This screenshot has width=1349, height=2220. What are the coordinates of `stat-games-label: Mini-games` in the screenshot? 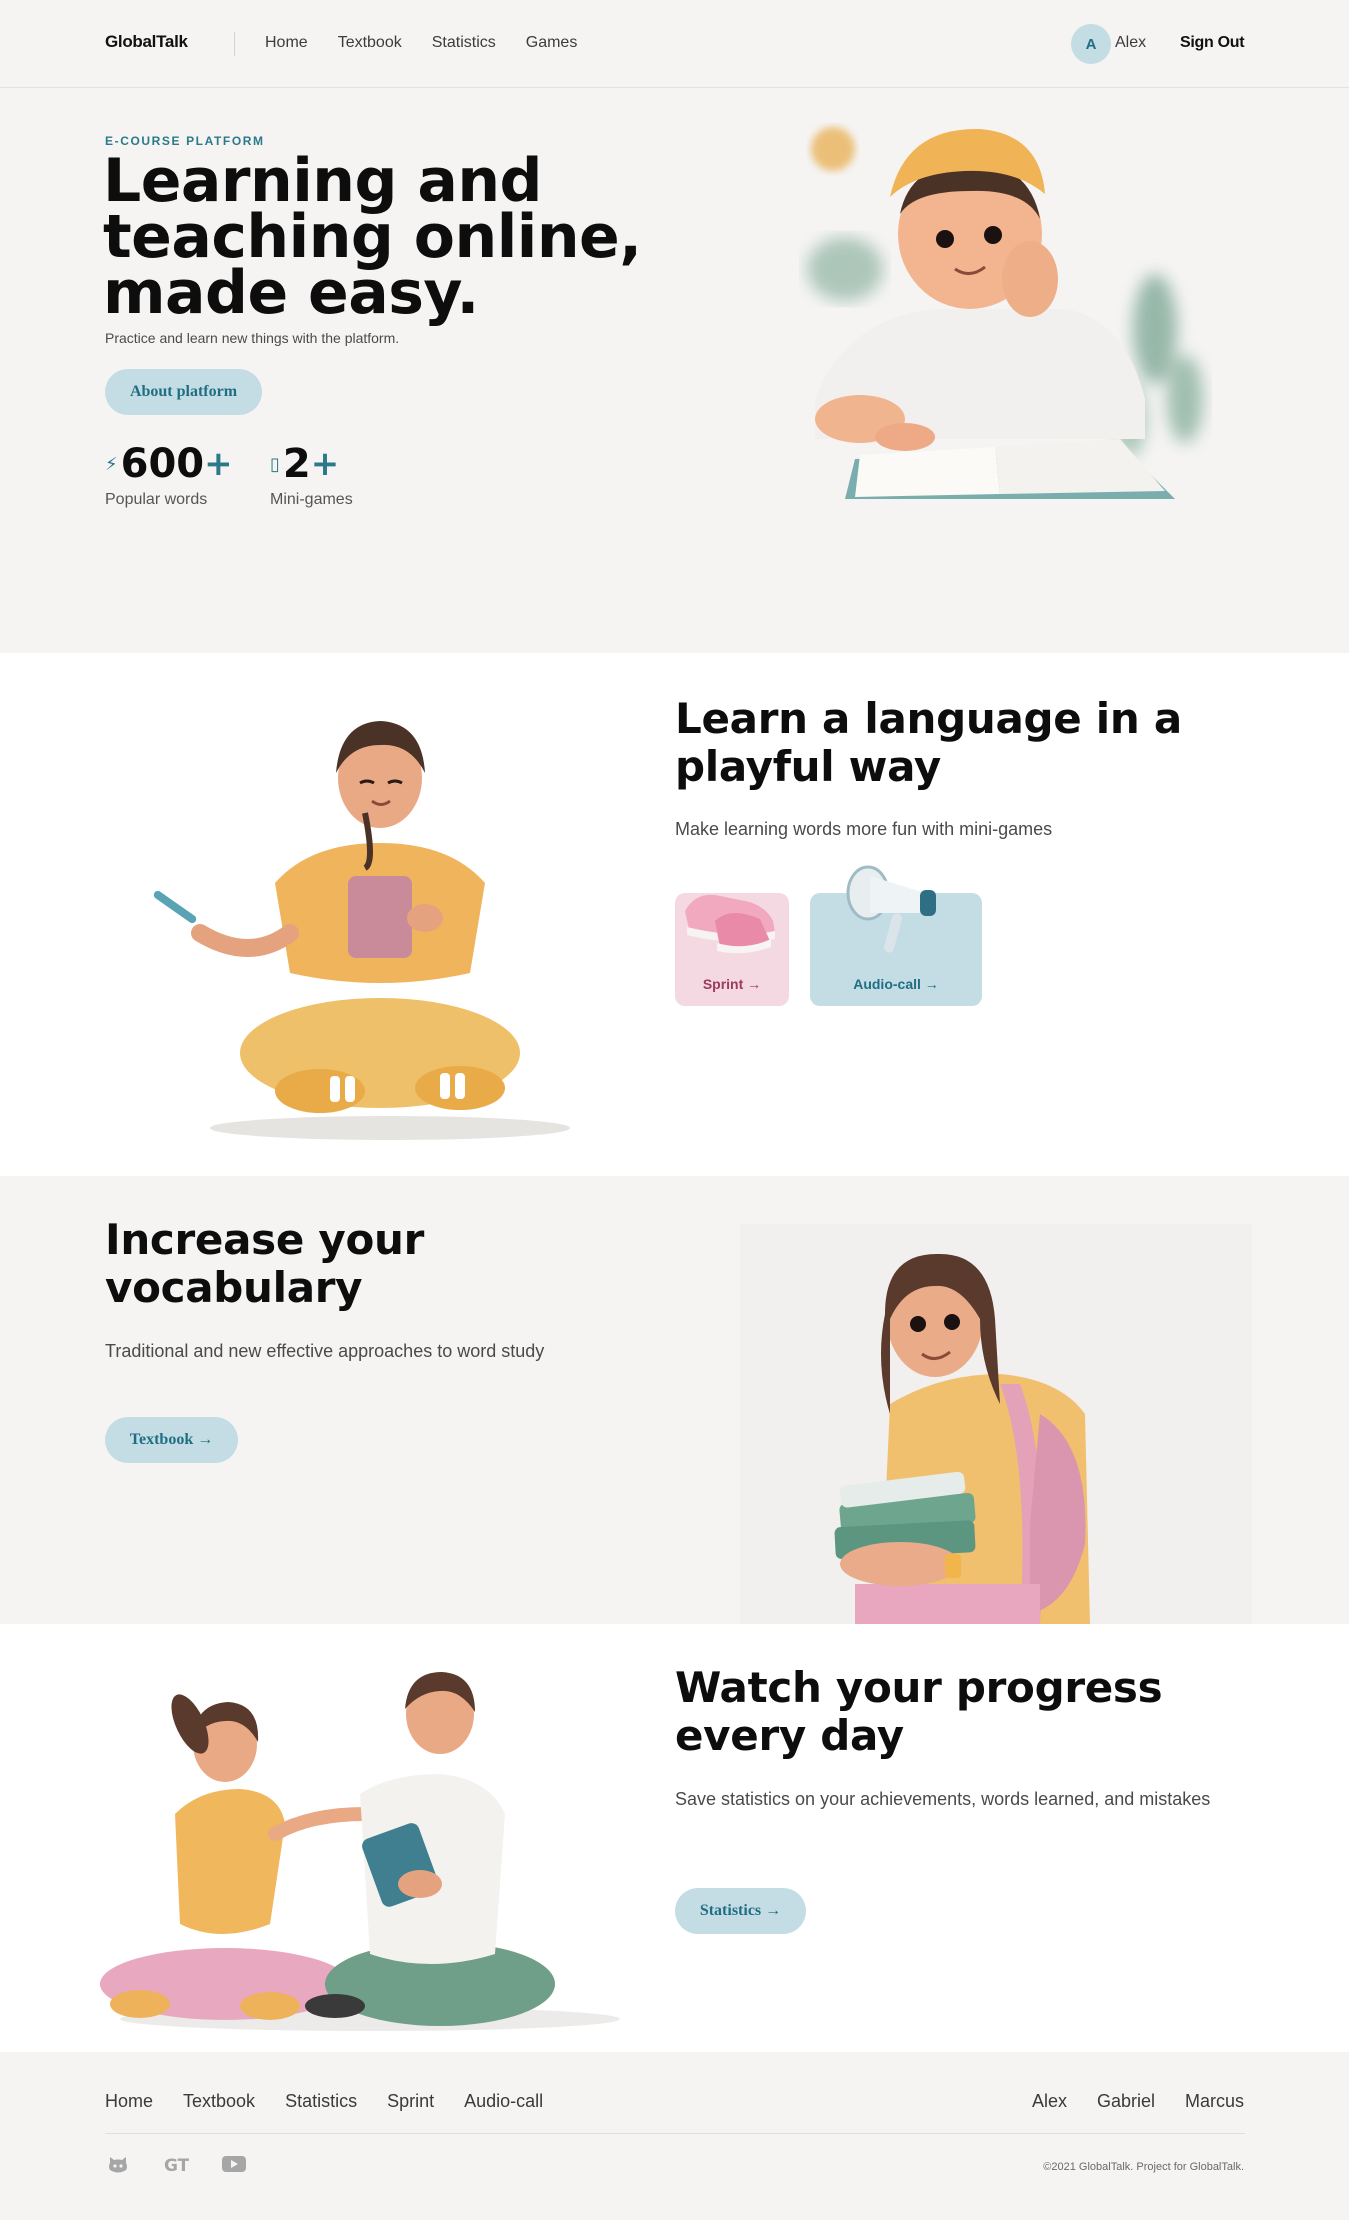 It's located at (311, 499).